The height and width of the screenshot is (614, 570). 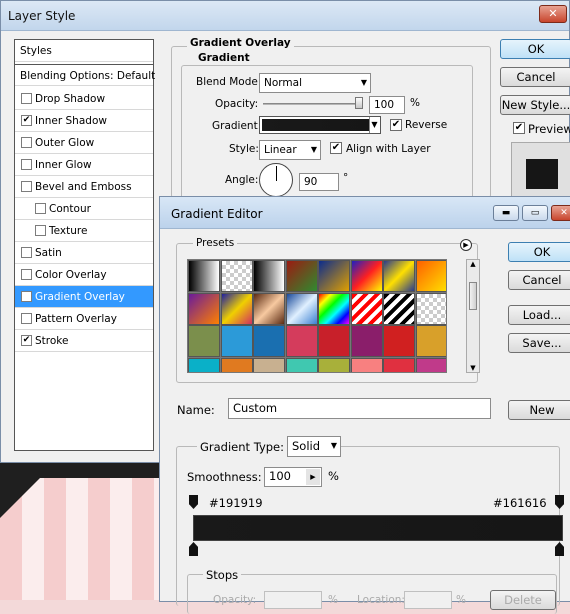 What do you see at coordinates (473, 264) in the screenshot?
I see `scroll-up-icon: ▲` at bounding box center [473, 264].